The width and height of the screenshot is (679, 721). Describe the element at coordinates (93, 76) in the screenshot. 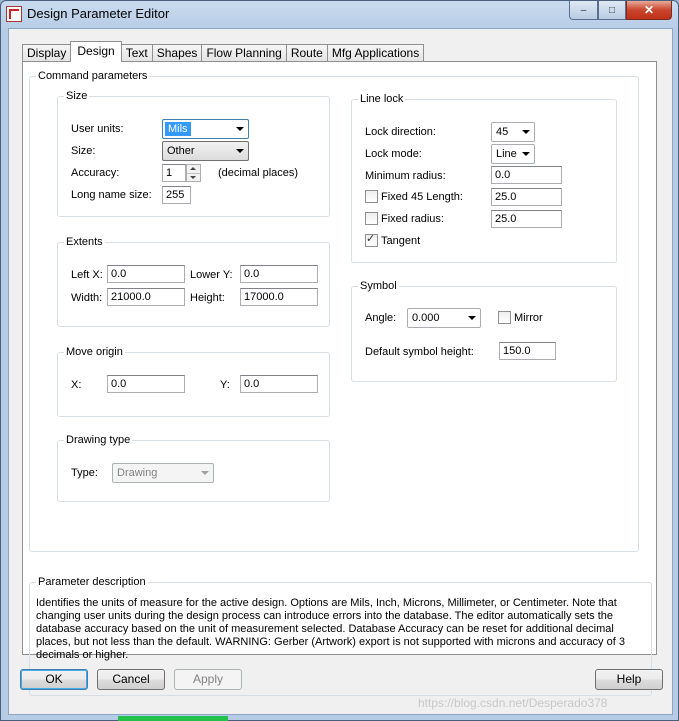

I see `command-parameters-label: Command parameters` at that location.